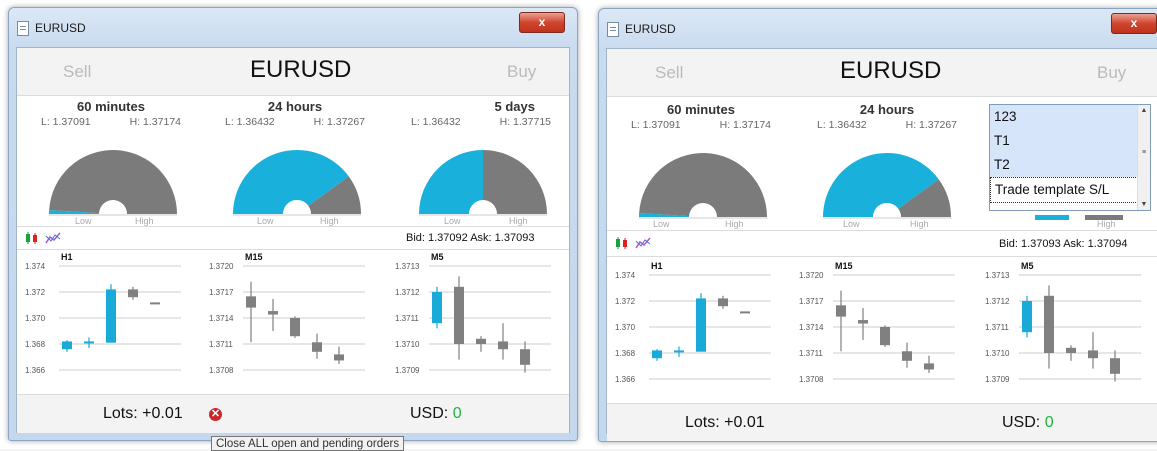 This screenshot has height=451, width=1157. I want to click on scroll-down-icon: ▼, so click(1144, 204).